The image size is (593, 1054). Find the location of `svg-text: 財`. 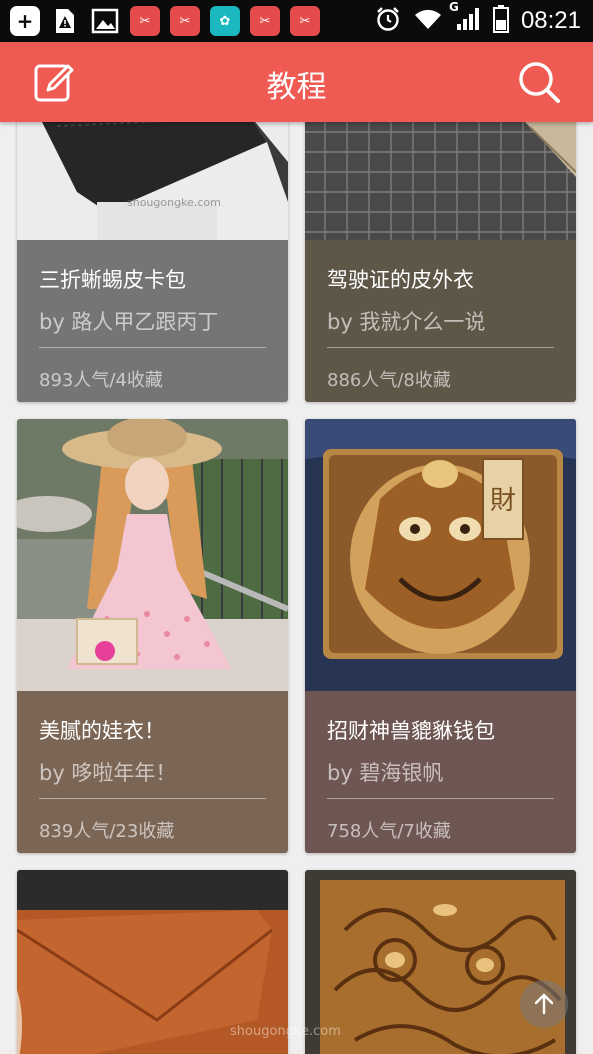

svg-text: 財 is located at coordinates (503, 501).